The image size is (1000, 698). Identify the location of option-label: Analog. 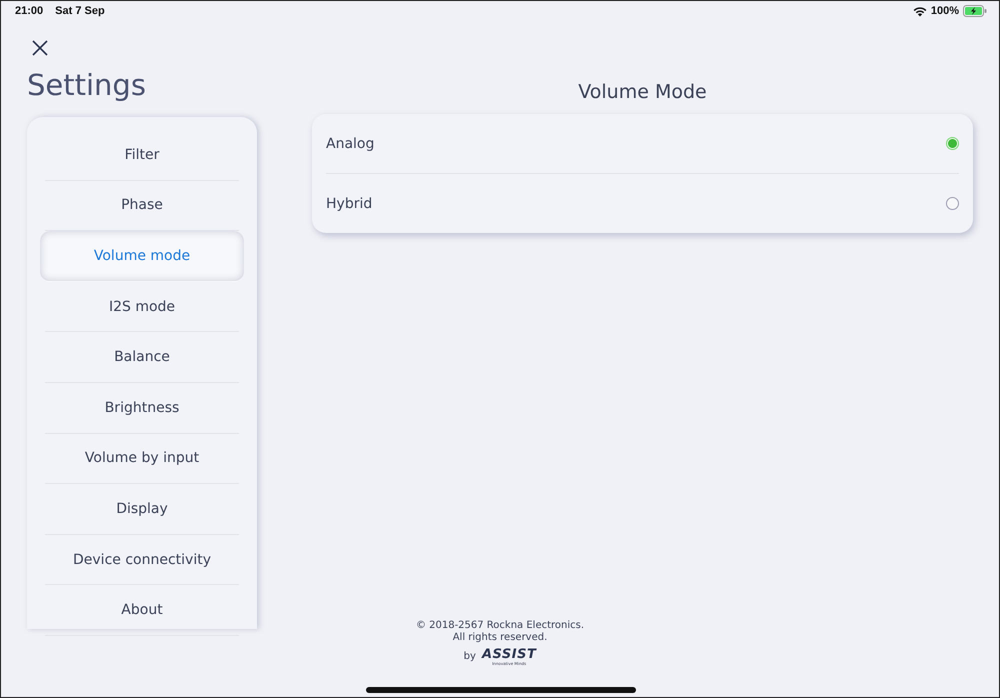
(350, 144).